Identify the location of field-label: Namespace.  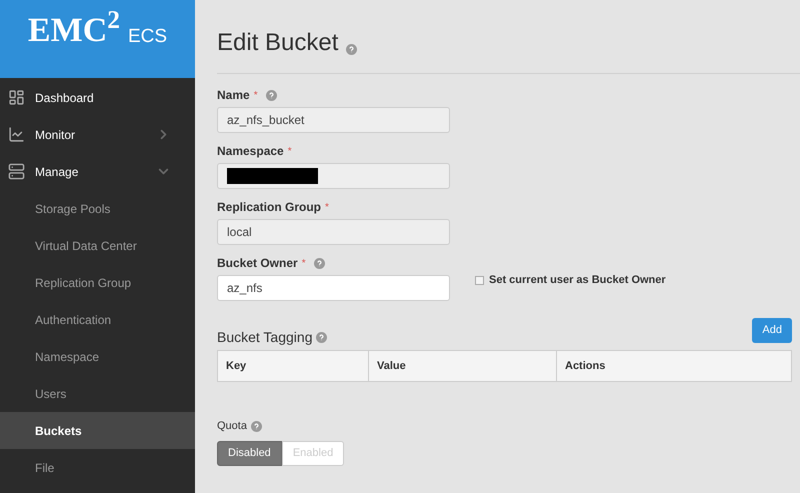
(250, 151).